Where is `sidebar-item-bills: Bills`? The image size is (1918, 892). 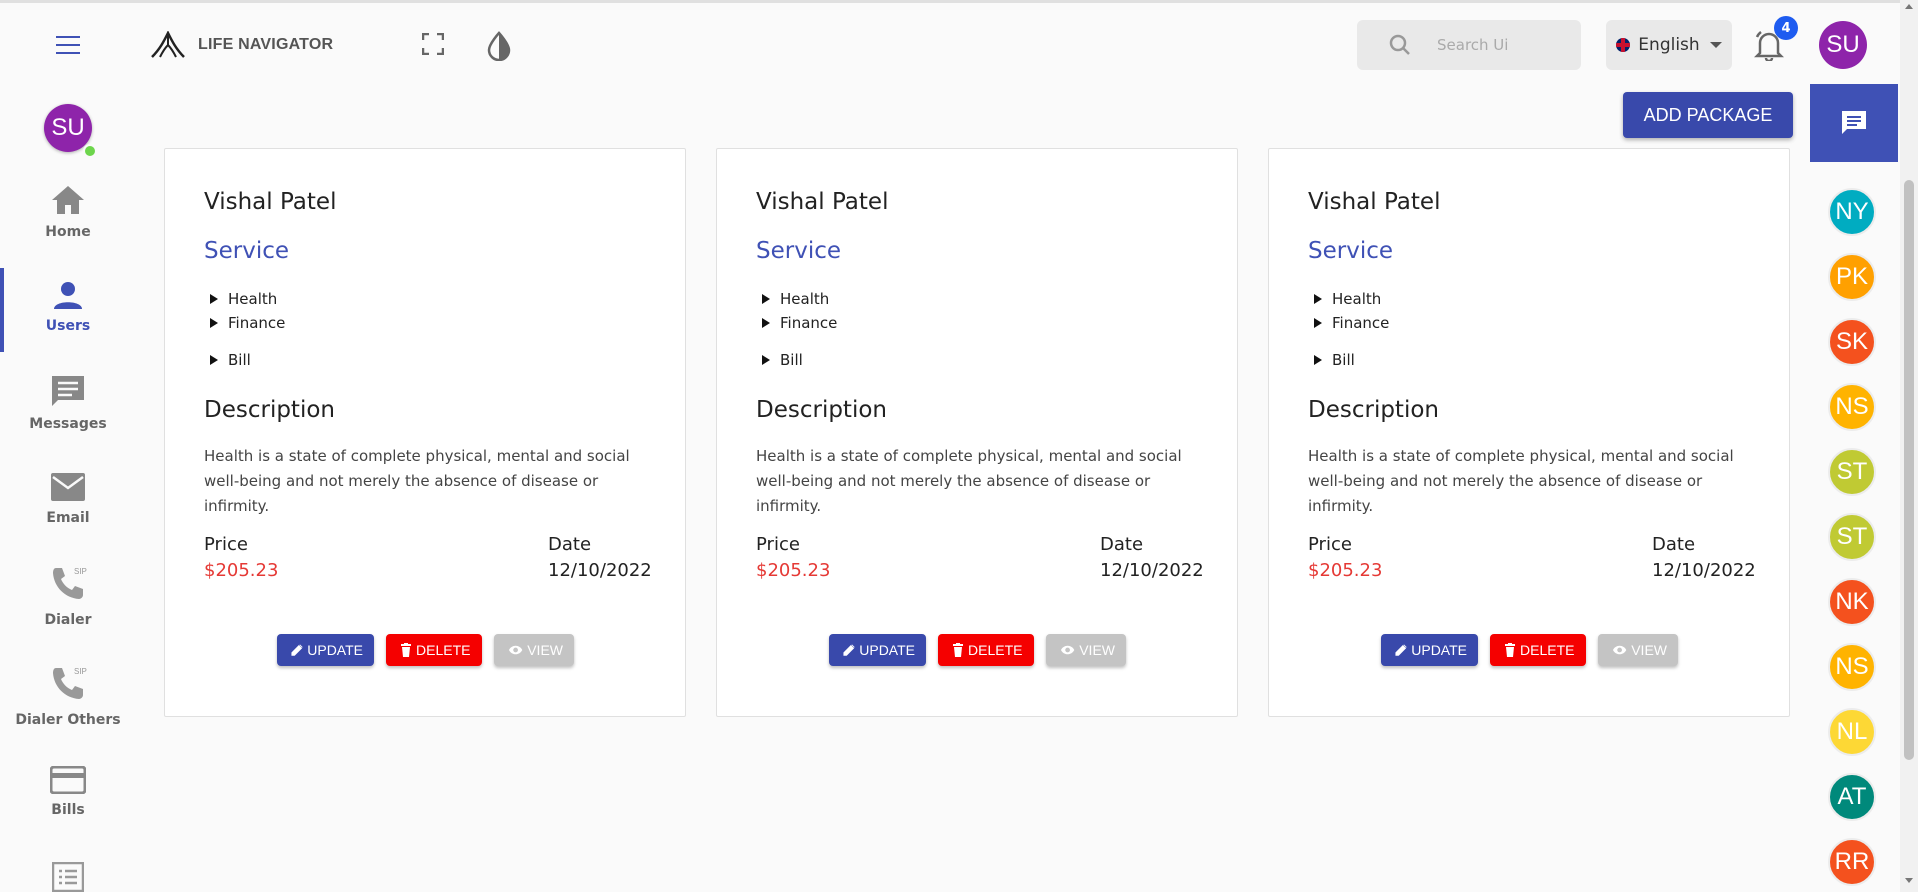 sidebar-item-bills: Bills is located at coordinates (68, 792).